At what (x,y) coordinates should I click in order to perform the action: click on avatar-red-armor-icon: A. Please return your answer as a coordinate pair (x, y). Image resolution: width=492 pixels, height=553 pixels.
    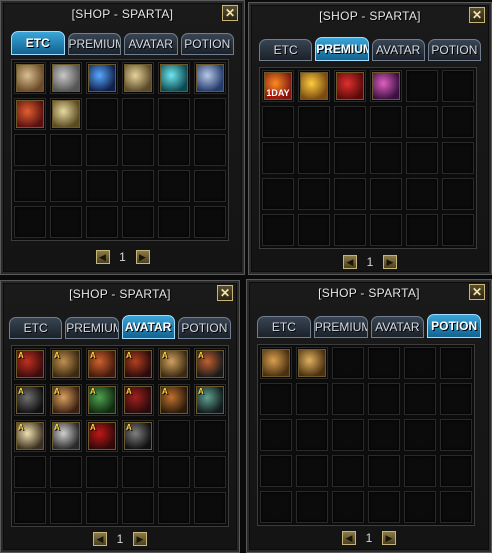
    Looking at the image, I should click on (138, 364).